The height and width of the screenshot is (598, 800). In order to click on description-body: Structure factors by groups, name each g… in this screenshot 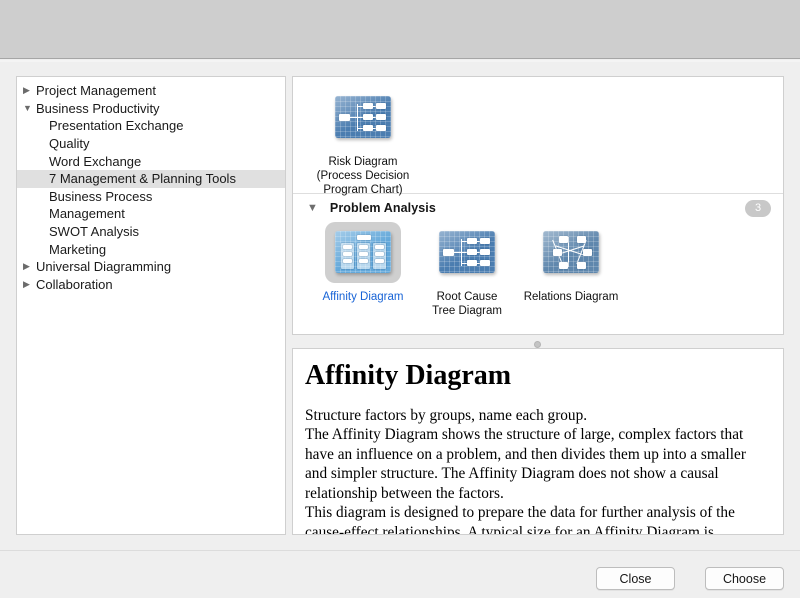, I will do `click(538, 470)`.